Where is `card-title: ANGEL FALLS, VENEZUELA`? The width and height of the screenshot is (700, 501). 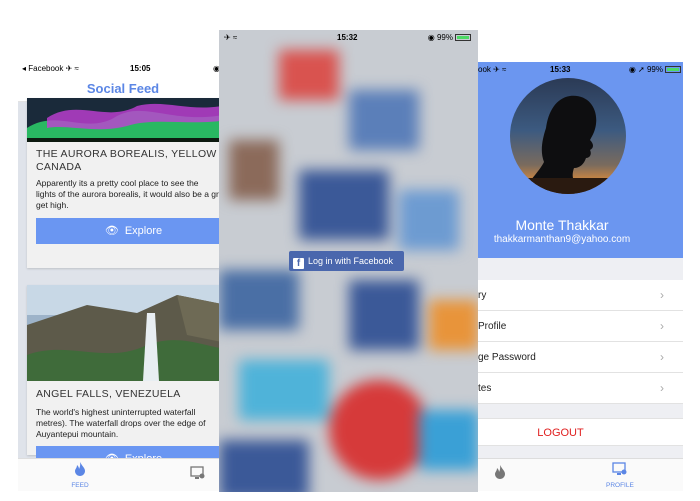 card-title: ANGEL FALLS, VENEZUELA is located at coordinates (108, 394).